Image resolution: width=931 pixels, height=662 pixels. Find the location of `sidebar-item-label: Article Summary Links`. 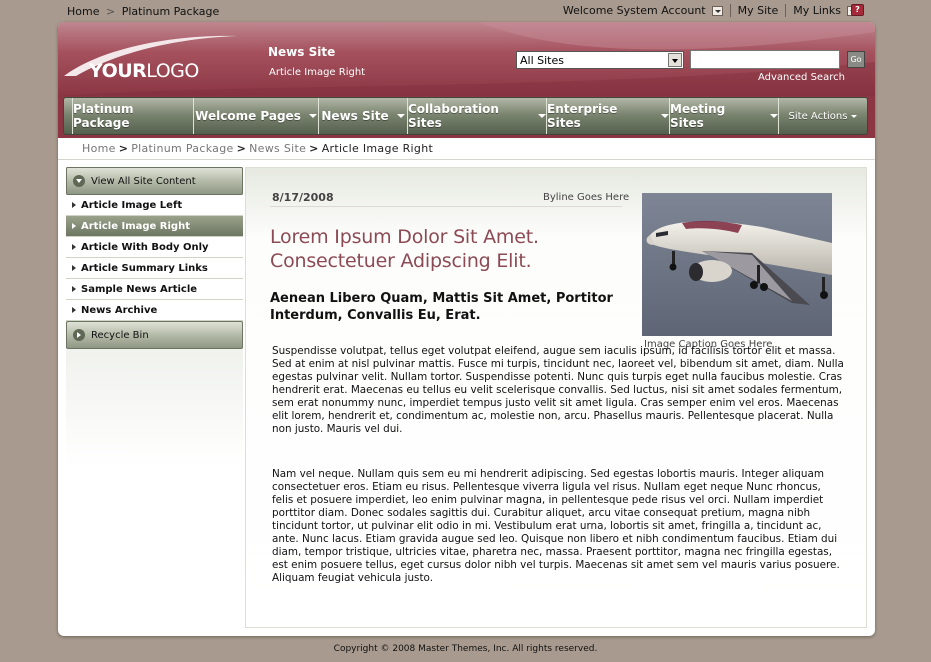

sidebar-item-label: Article Summary Links is located at coordinates (144, 268).